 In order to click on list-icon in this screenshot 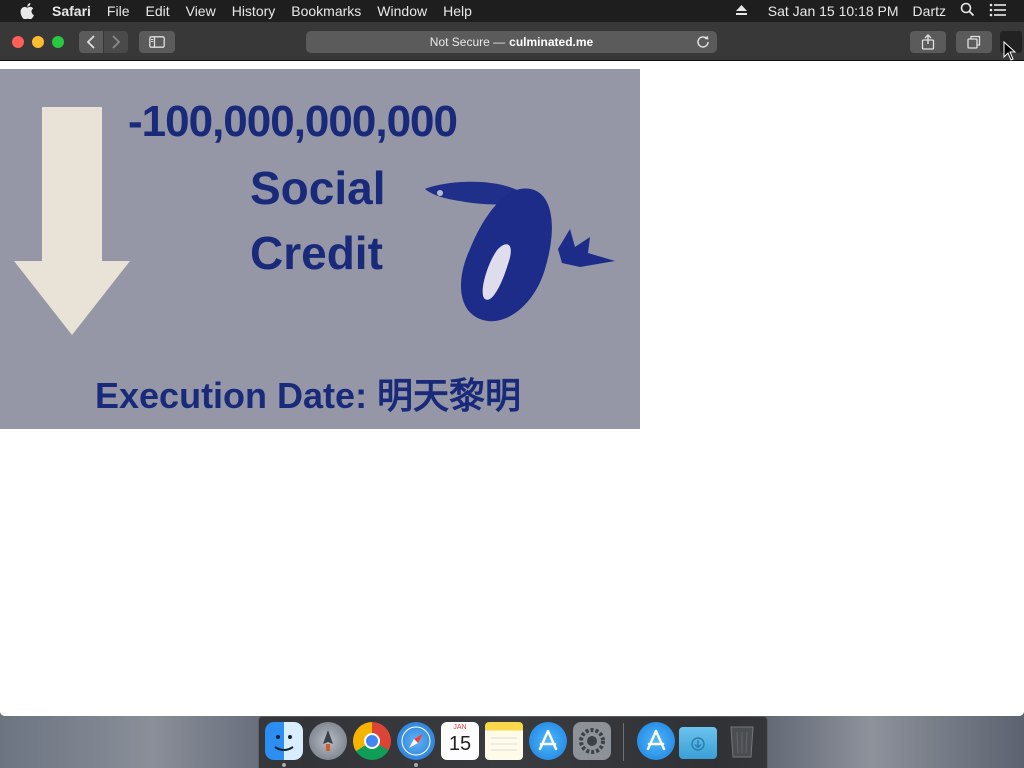, I will do `click(998, 11)`.